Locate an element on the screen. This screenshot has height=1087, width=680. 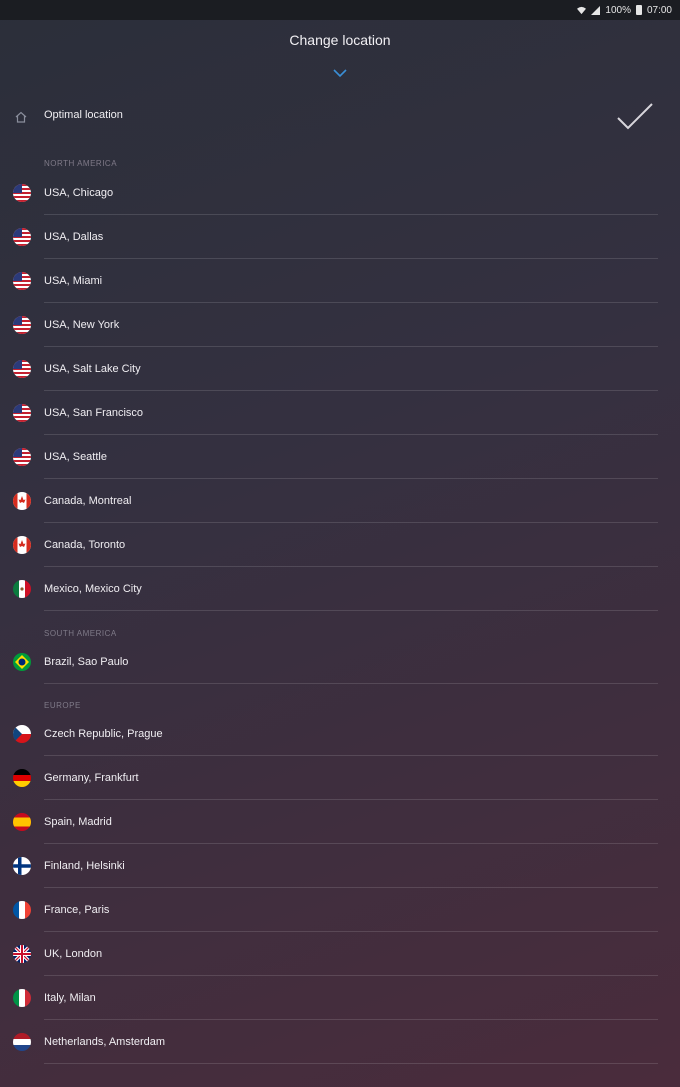
location-label: Czech Republic, Prague is located at coordinates (103, 734).